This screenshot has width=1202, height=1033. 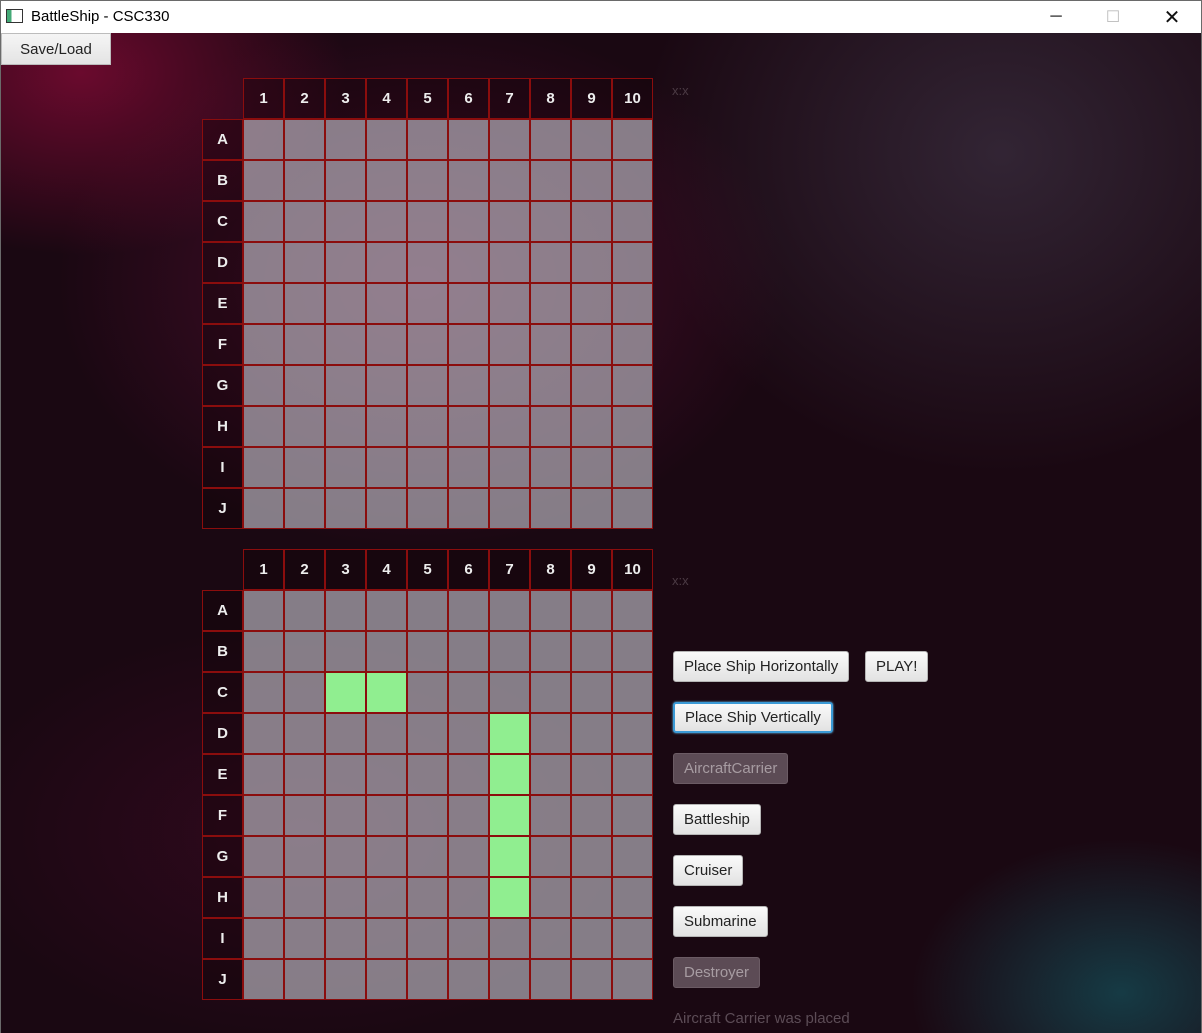 What do you see at coordinates (717, 819) in the screenshot?
I see `ship-button-battleship: Battleship` at bounding box center [717, 819].